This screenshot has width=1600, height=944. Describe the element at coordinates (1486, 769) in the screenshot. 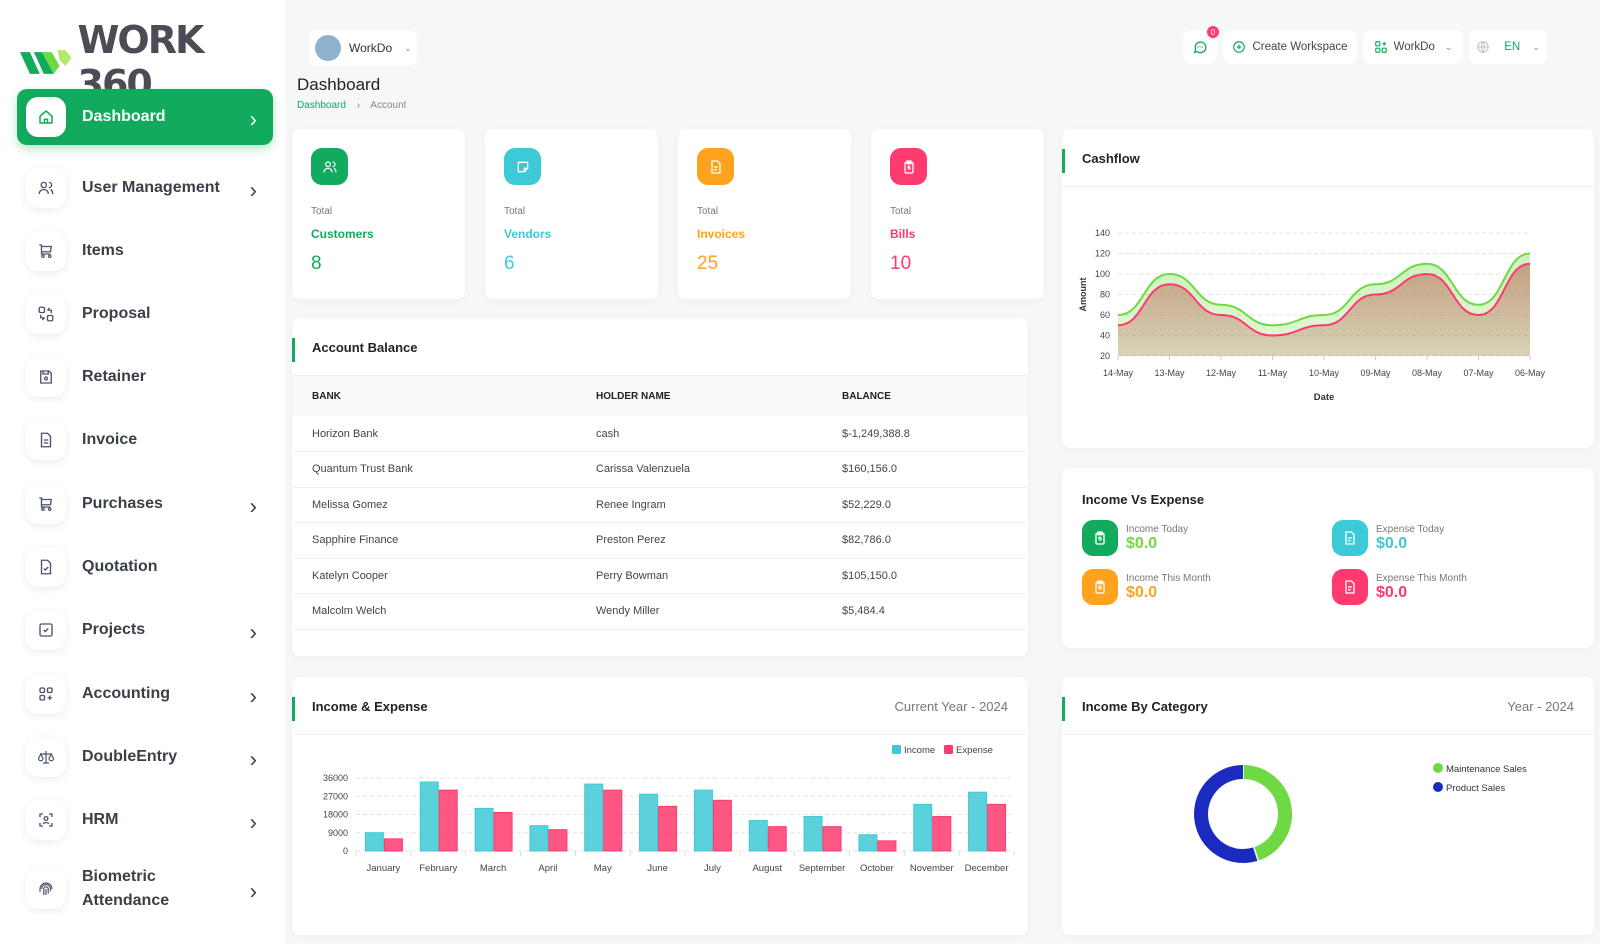

I see `legend-label: Maintenance Sales` at that location.